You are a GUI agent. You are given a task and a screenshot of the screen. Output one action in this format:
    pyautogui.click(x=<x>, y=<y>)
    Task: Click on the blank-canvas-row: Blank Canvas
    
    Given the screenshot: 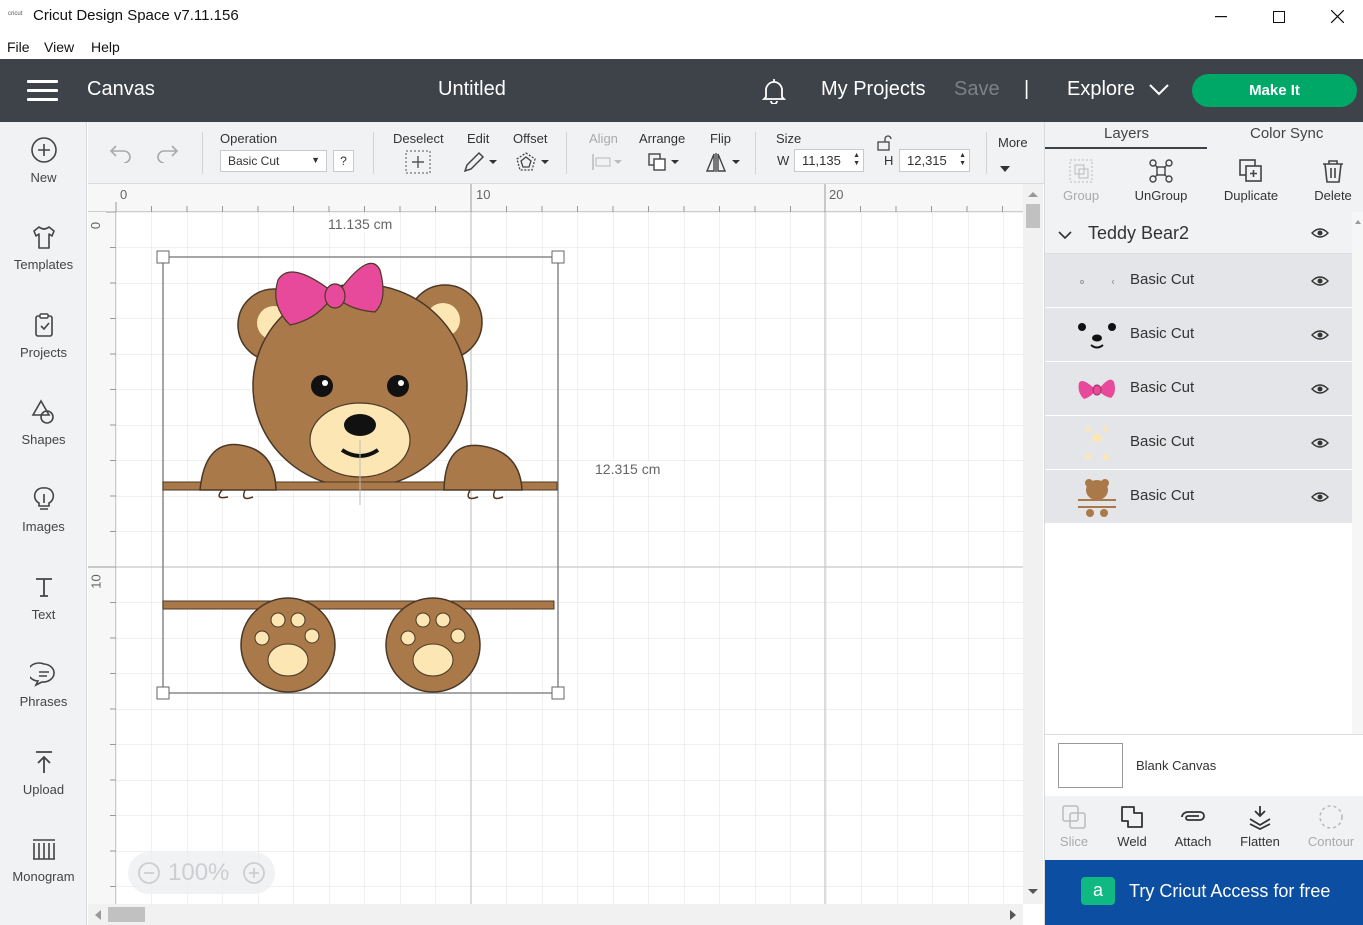 What is the action you would take?
    pyautogui.click(x=1204, y=765)
    